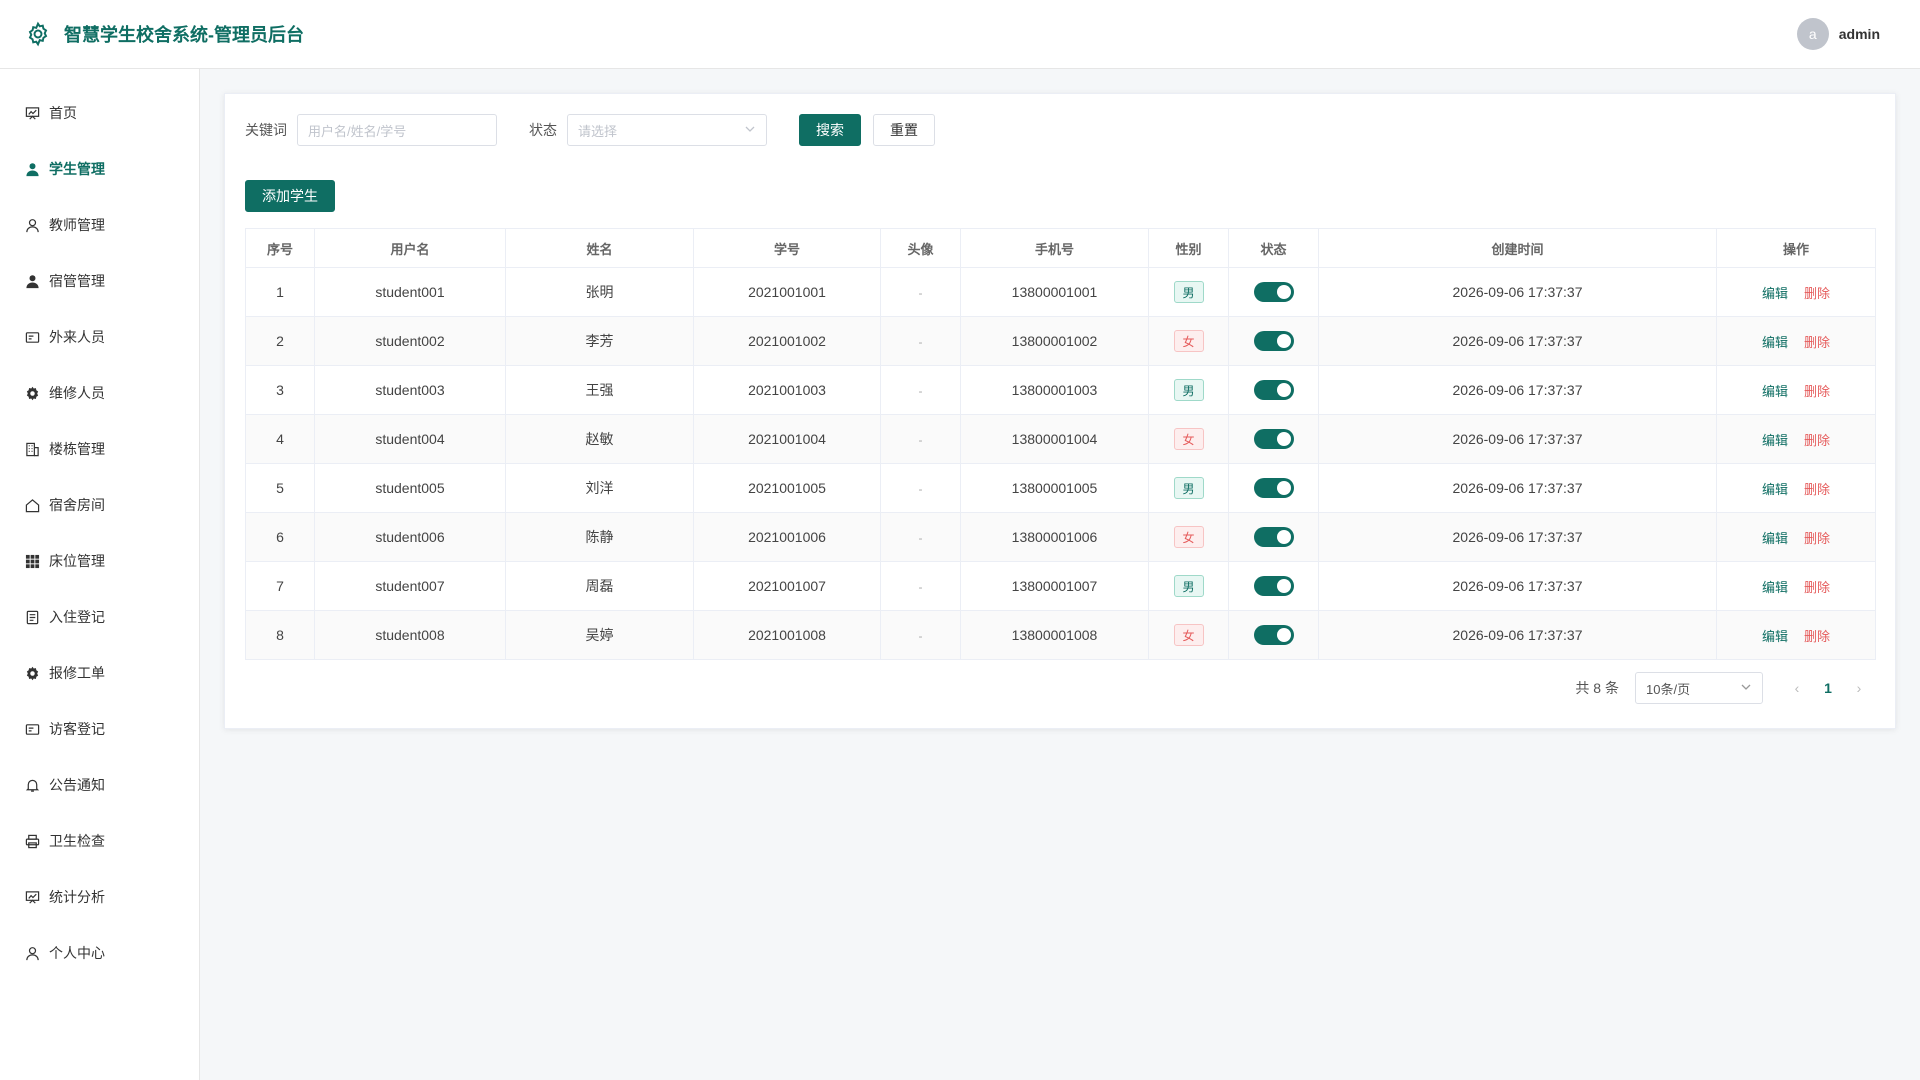  I want to click on cell-gender: 男, so click(1188, 586).